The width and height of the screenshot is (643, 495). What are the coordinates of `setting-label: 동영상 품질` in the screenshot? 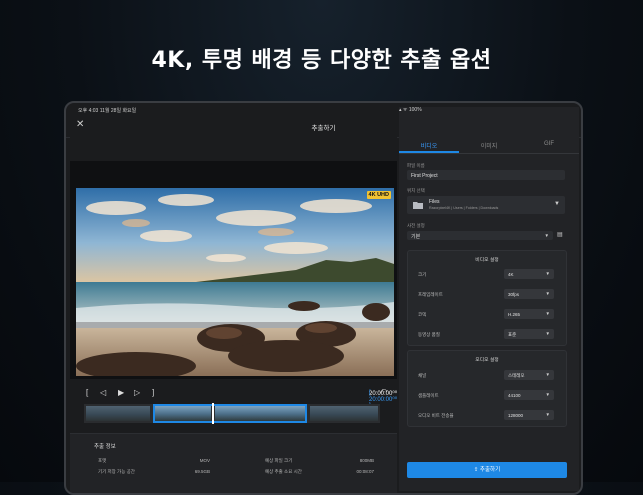 It's located at (429, 334).